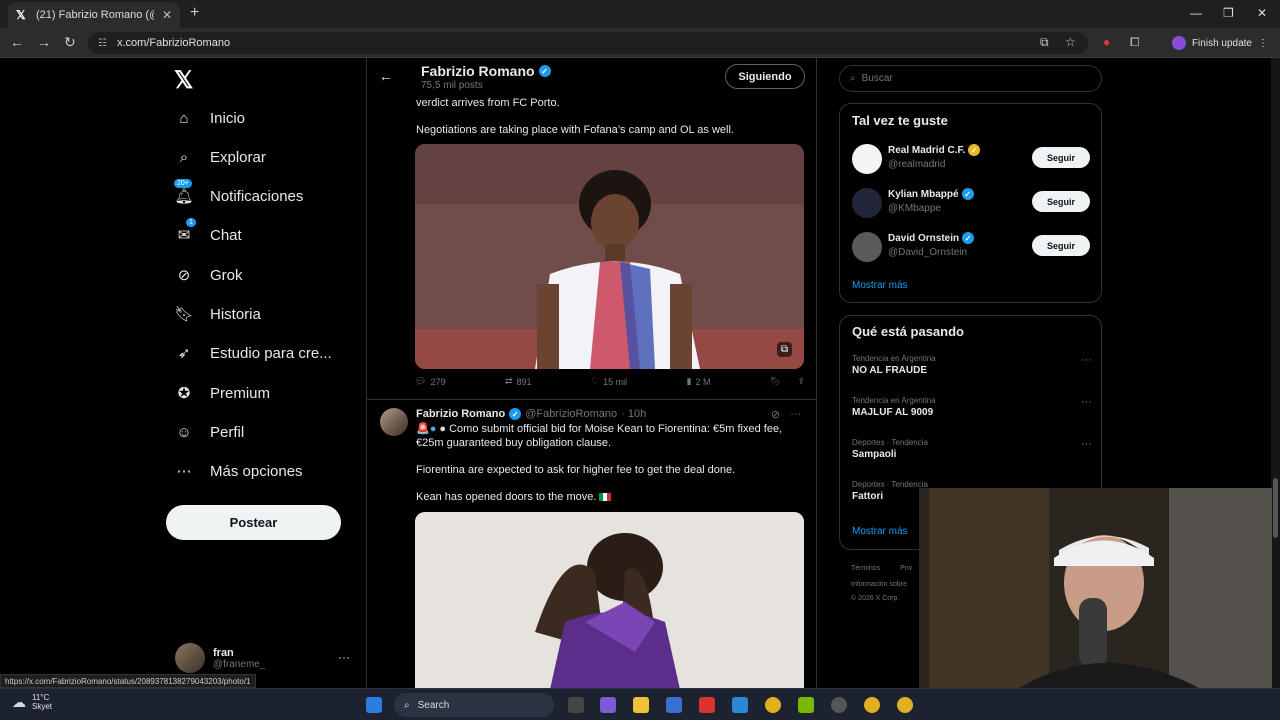 The height and width of the screenshot is (720, 1280). What do you see at coordinates (588, 43) in the screenshot?
I see `url-field: ☷ x.com/FabrizioRomano` at bounding box center [588, 43].